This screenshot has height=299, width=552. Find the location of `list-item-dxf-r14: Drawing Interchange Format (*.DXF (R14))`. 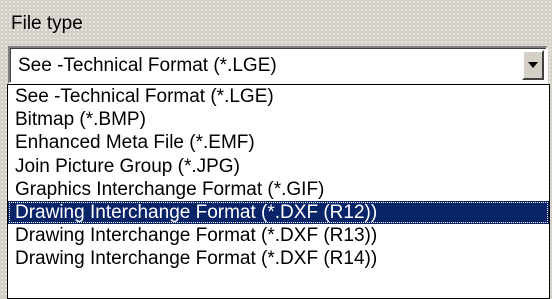

list-item-dxf-r14: Drawing Interchange Format (*.DXF (R14)) is located at coordinates (278, 258).